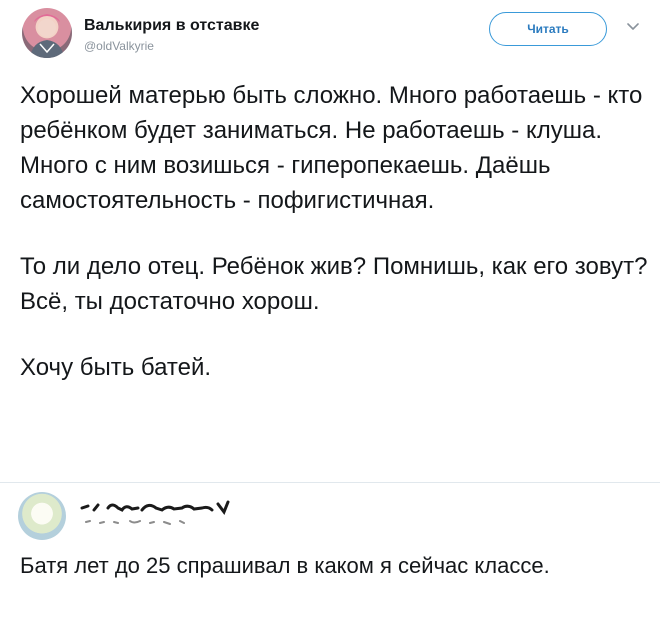 Image resolution: width=660 pixels, height=620 pixels. Describe the element at coordinates (42, 516) in the screenshot. I see `reply-avatar` at that location.